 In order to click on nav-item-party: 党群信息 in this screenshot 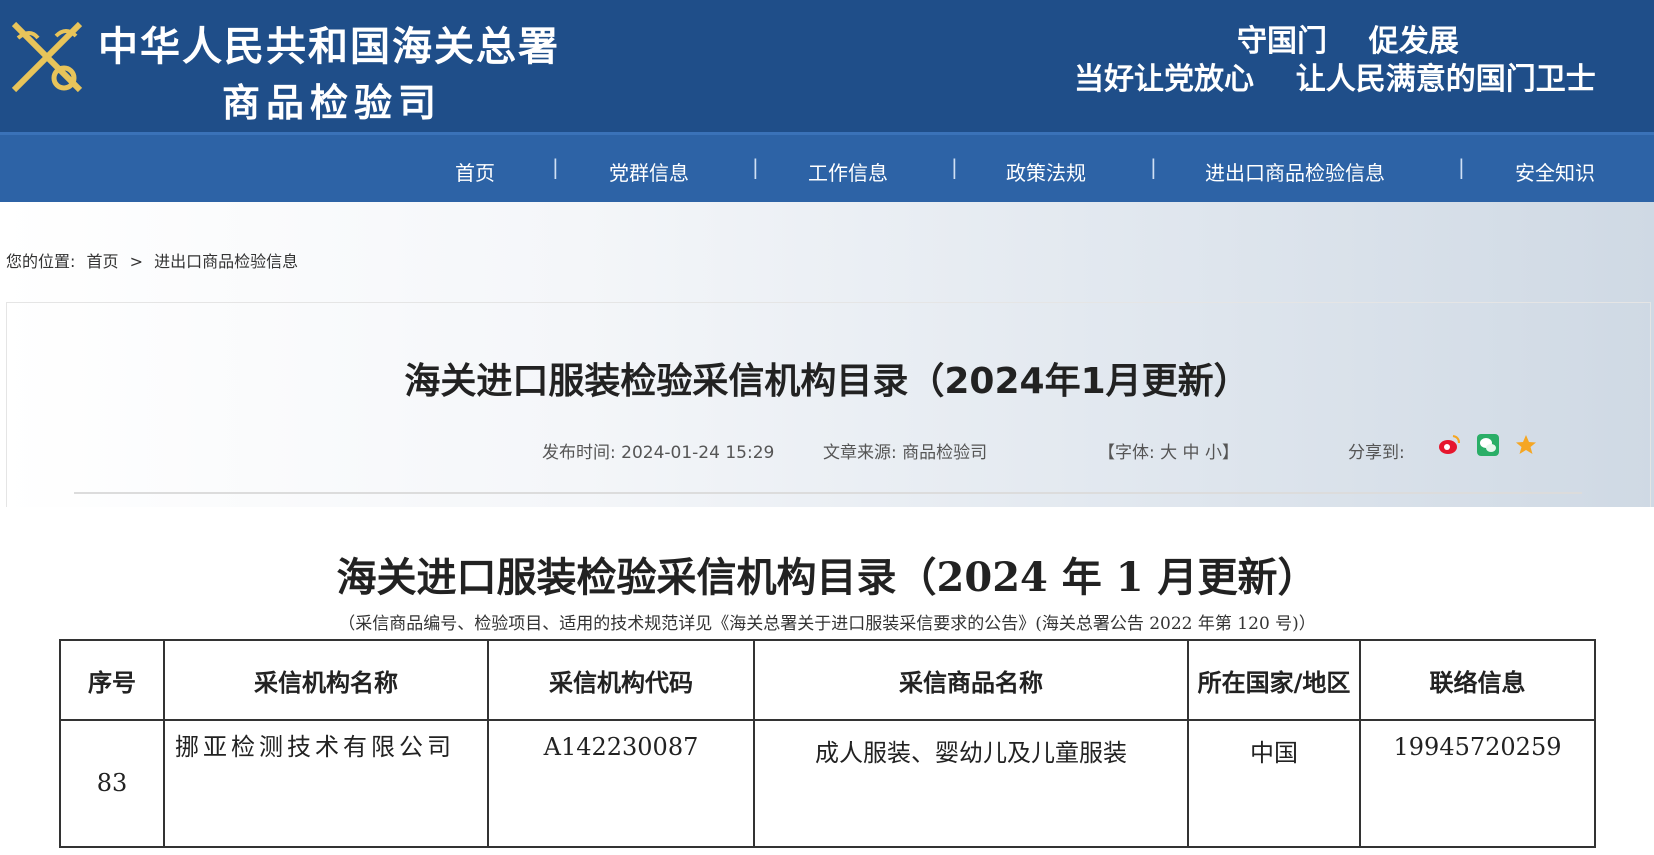, I will do `click(649, 171)`.